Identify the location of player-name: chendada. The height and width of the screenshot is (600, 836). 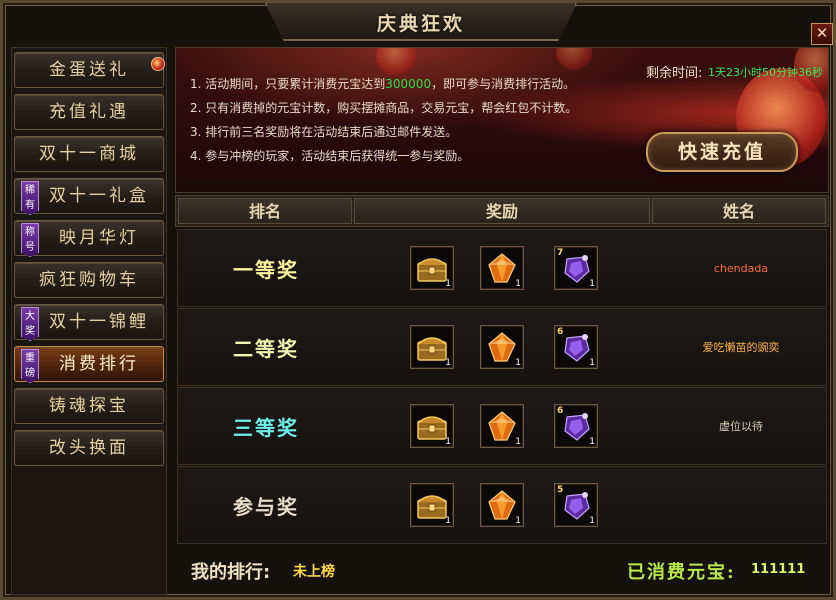
(741, 268).